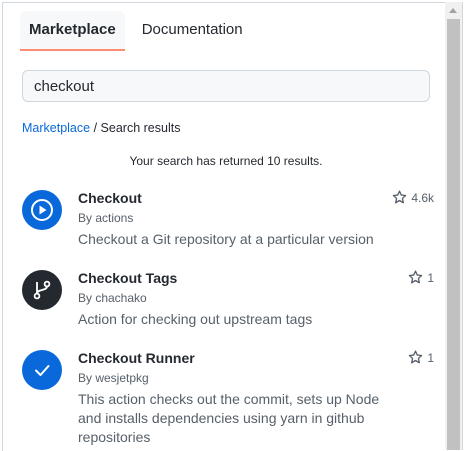 The height and width of the screenshot is (451, 468). What do you see at coordinates (72, 31) in the screenshot?
I see `tab-marketplace: Marketplace` at bounding box center [72, 31].